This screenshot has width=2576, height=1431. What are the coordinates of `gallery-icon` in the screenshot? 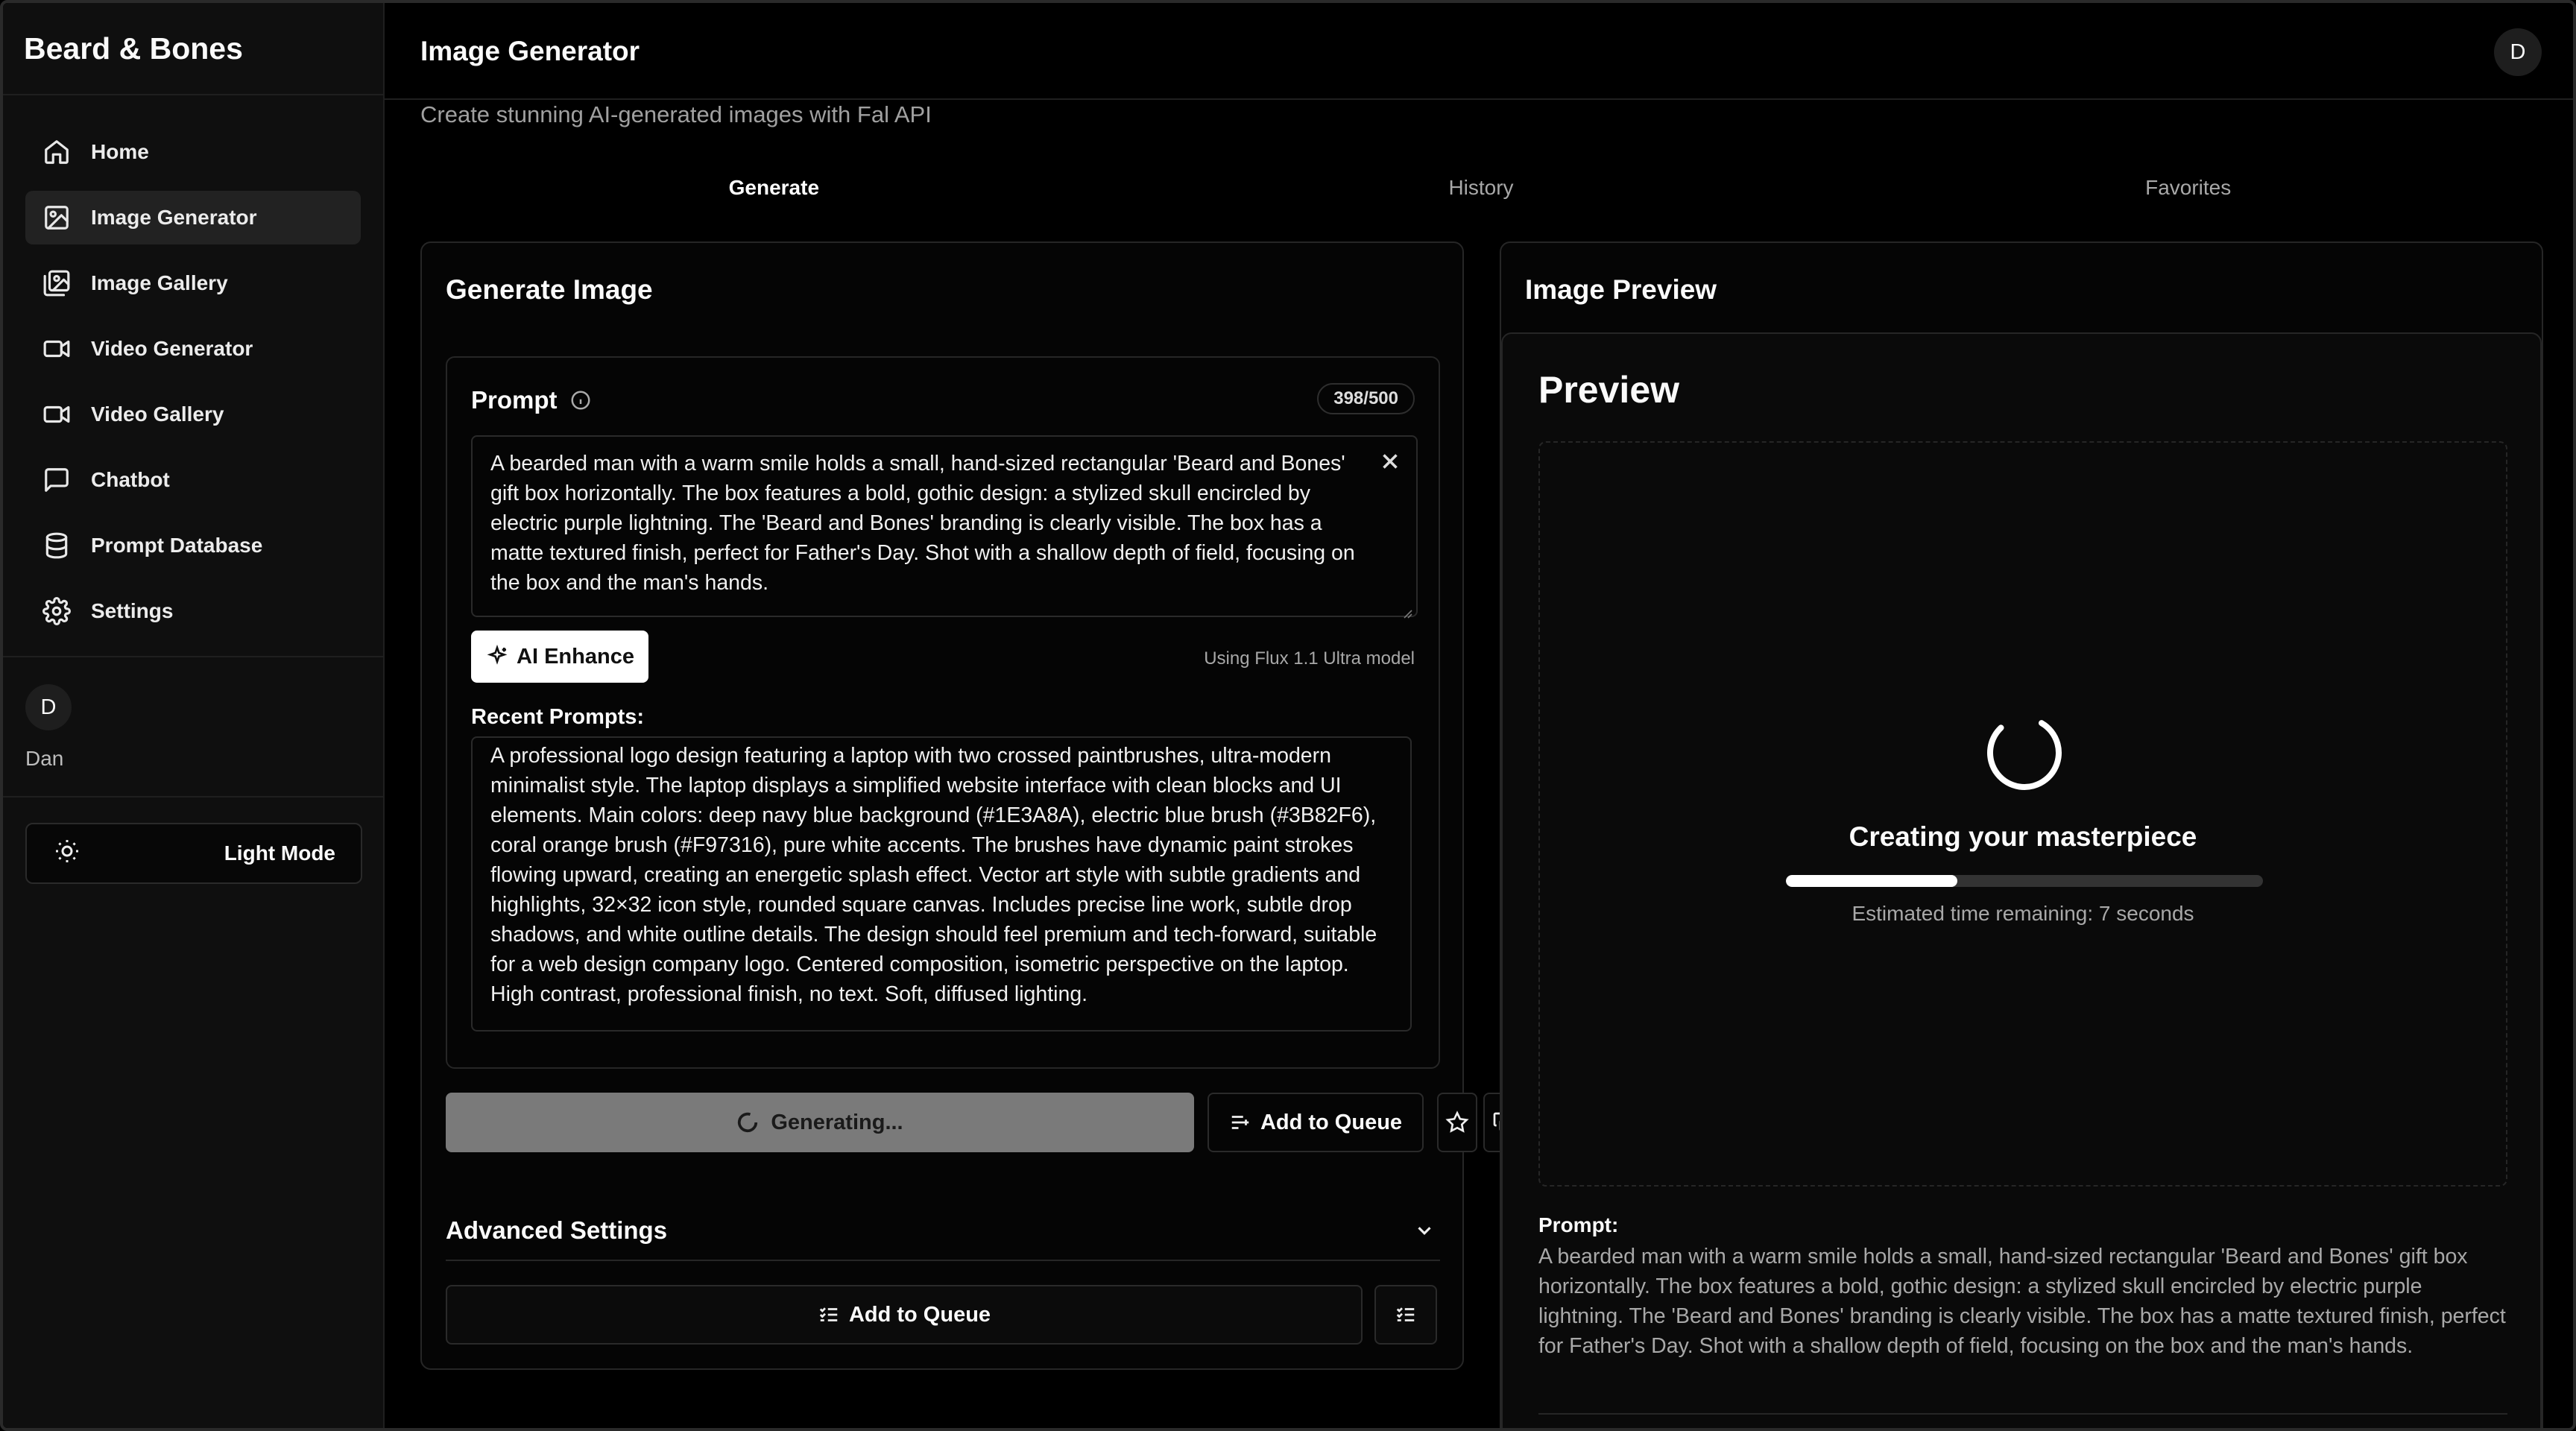 It's located at (57, 283).